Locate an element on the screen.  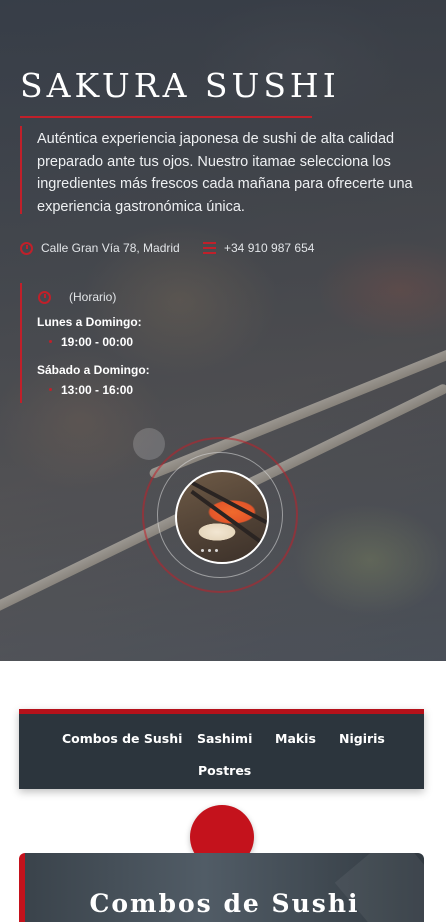
address-text: Calle Gran Vía 78, Madrid is located at coordinates (110, 248).